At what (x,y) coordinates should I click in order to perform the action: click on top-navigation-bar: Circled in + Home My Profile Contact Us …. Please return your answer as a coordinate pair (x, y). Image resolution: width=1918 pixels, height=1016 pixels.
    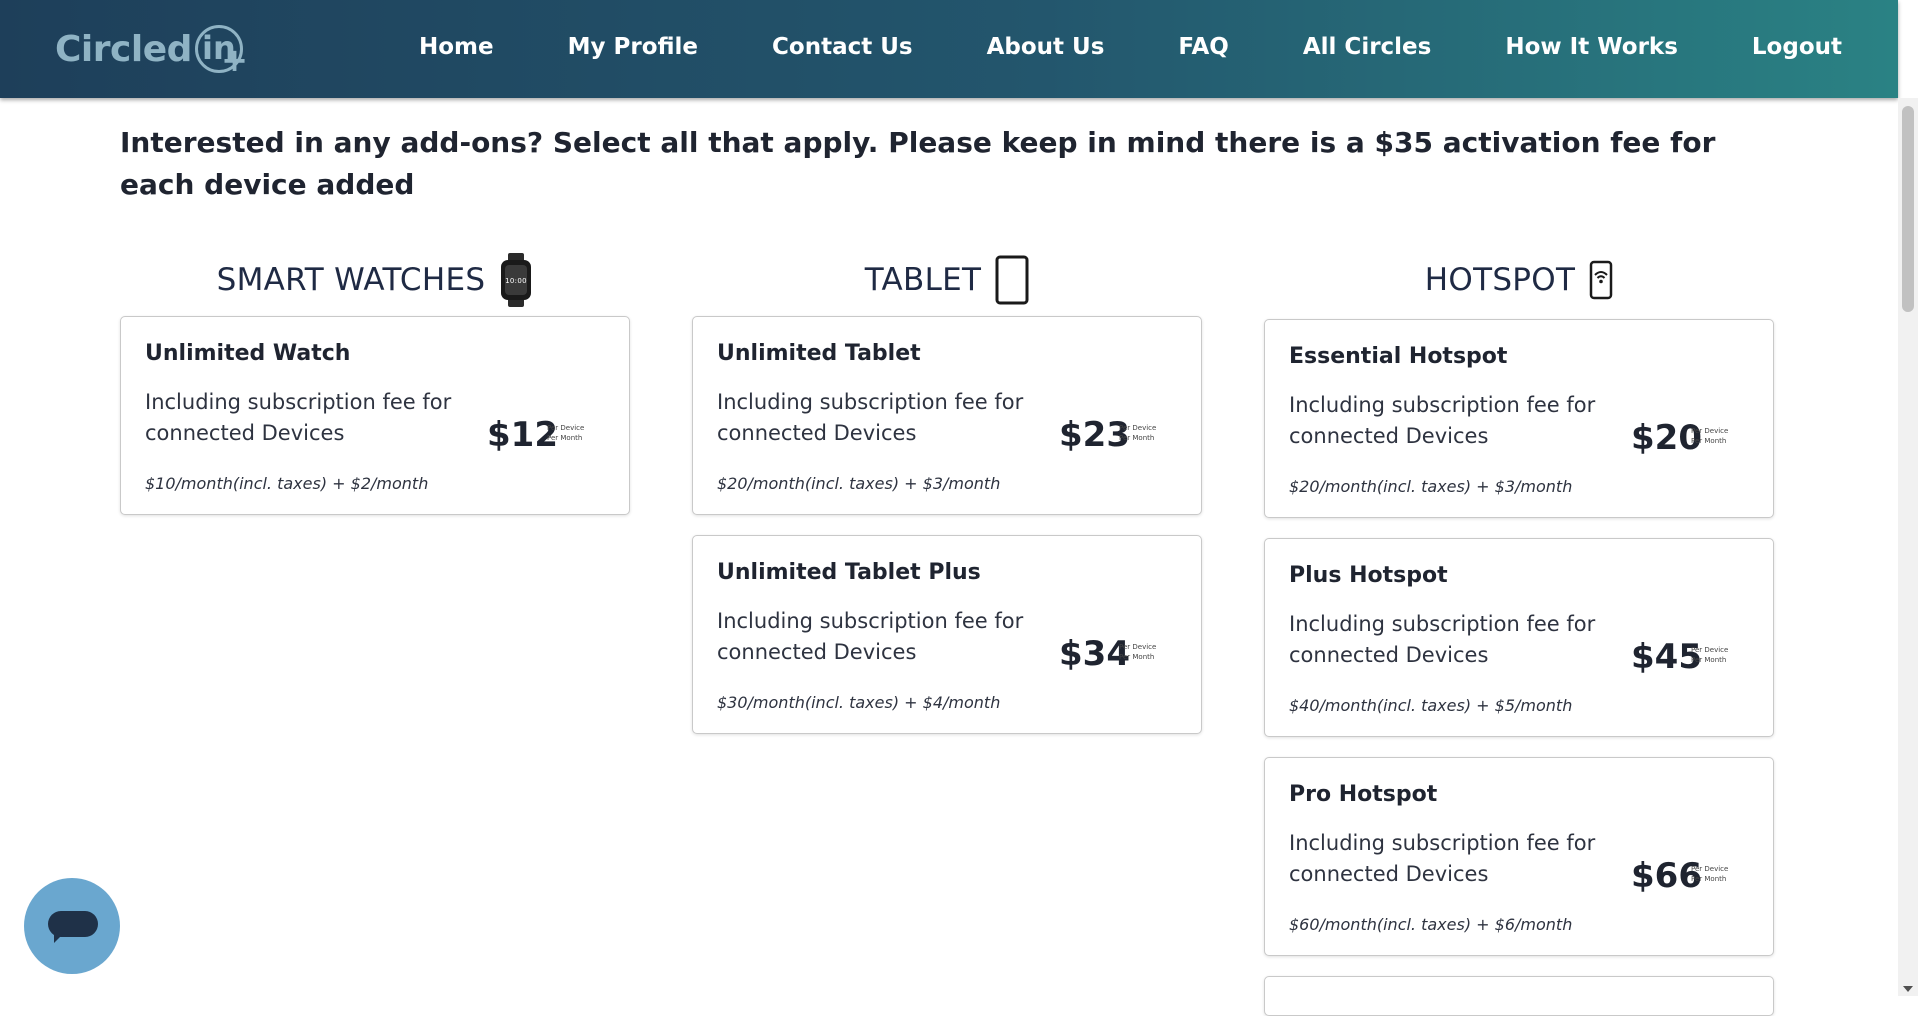
    Looking at the image, I should click on (949, 49).